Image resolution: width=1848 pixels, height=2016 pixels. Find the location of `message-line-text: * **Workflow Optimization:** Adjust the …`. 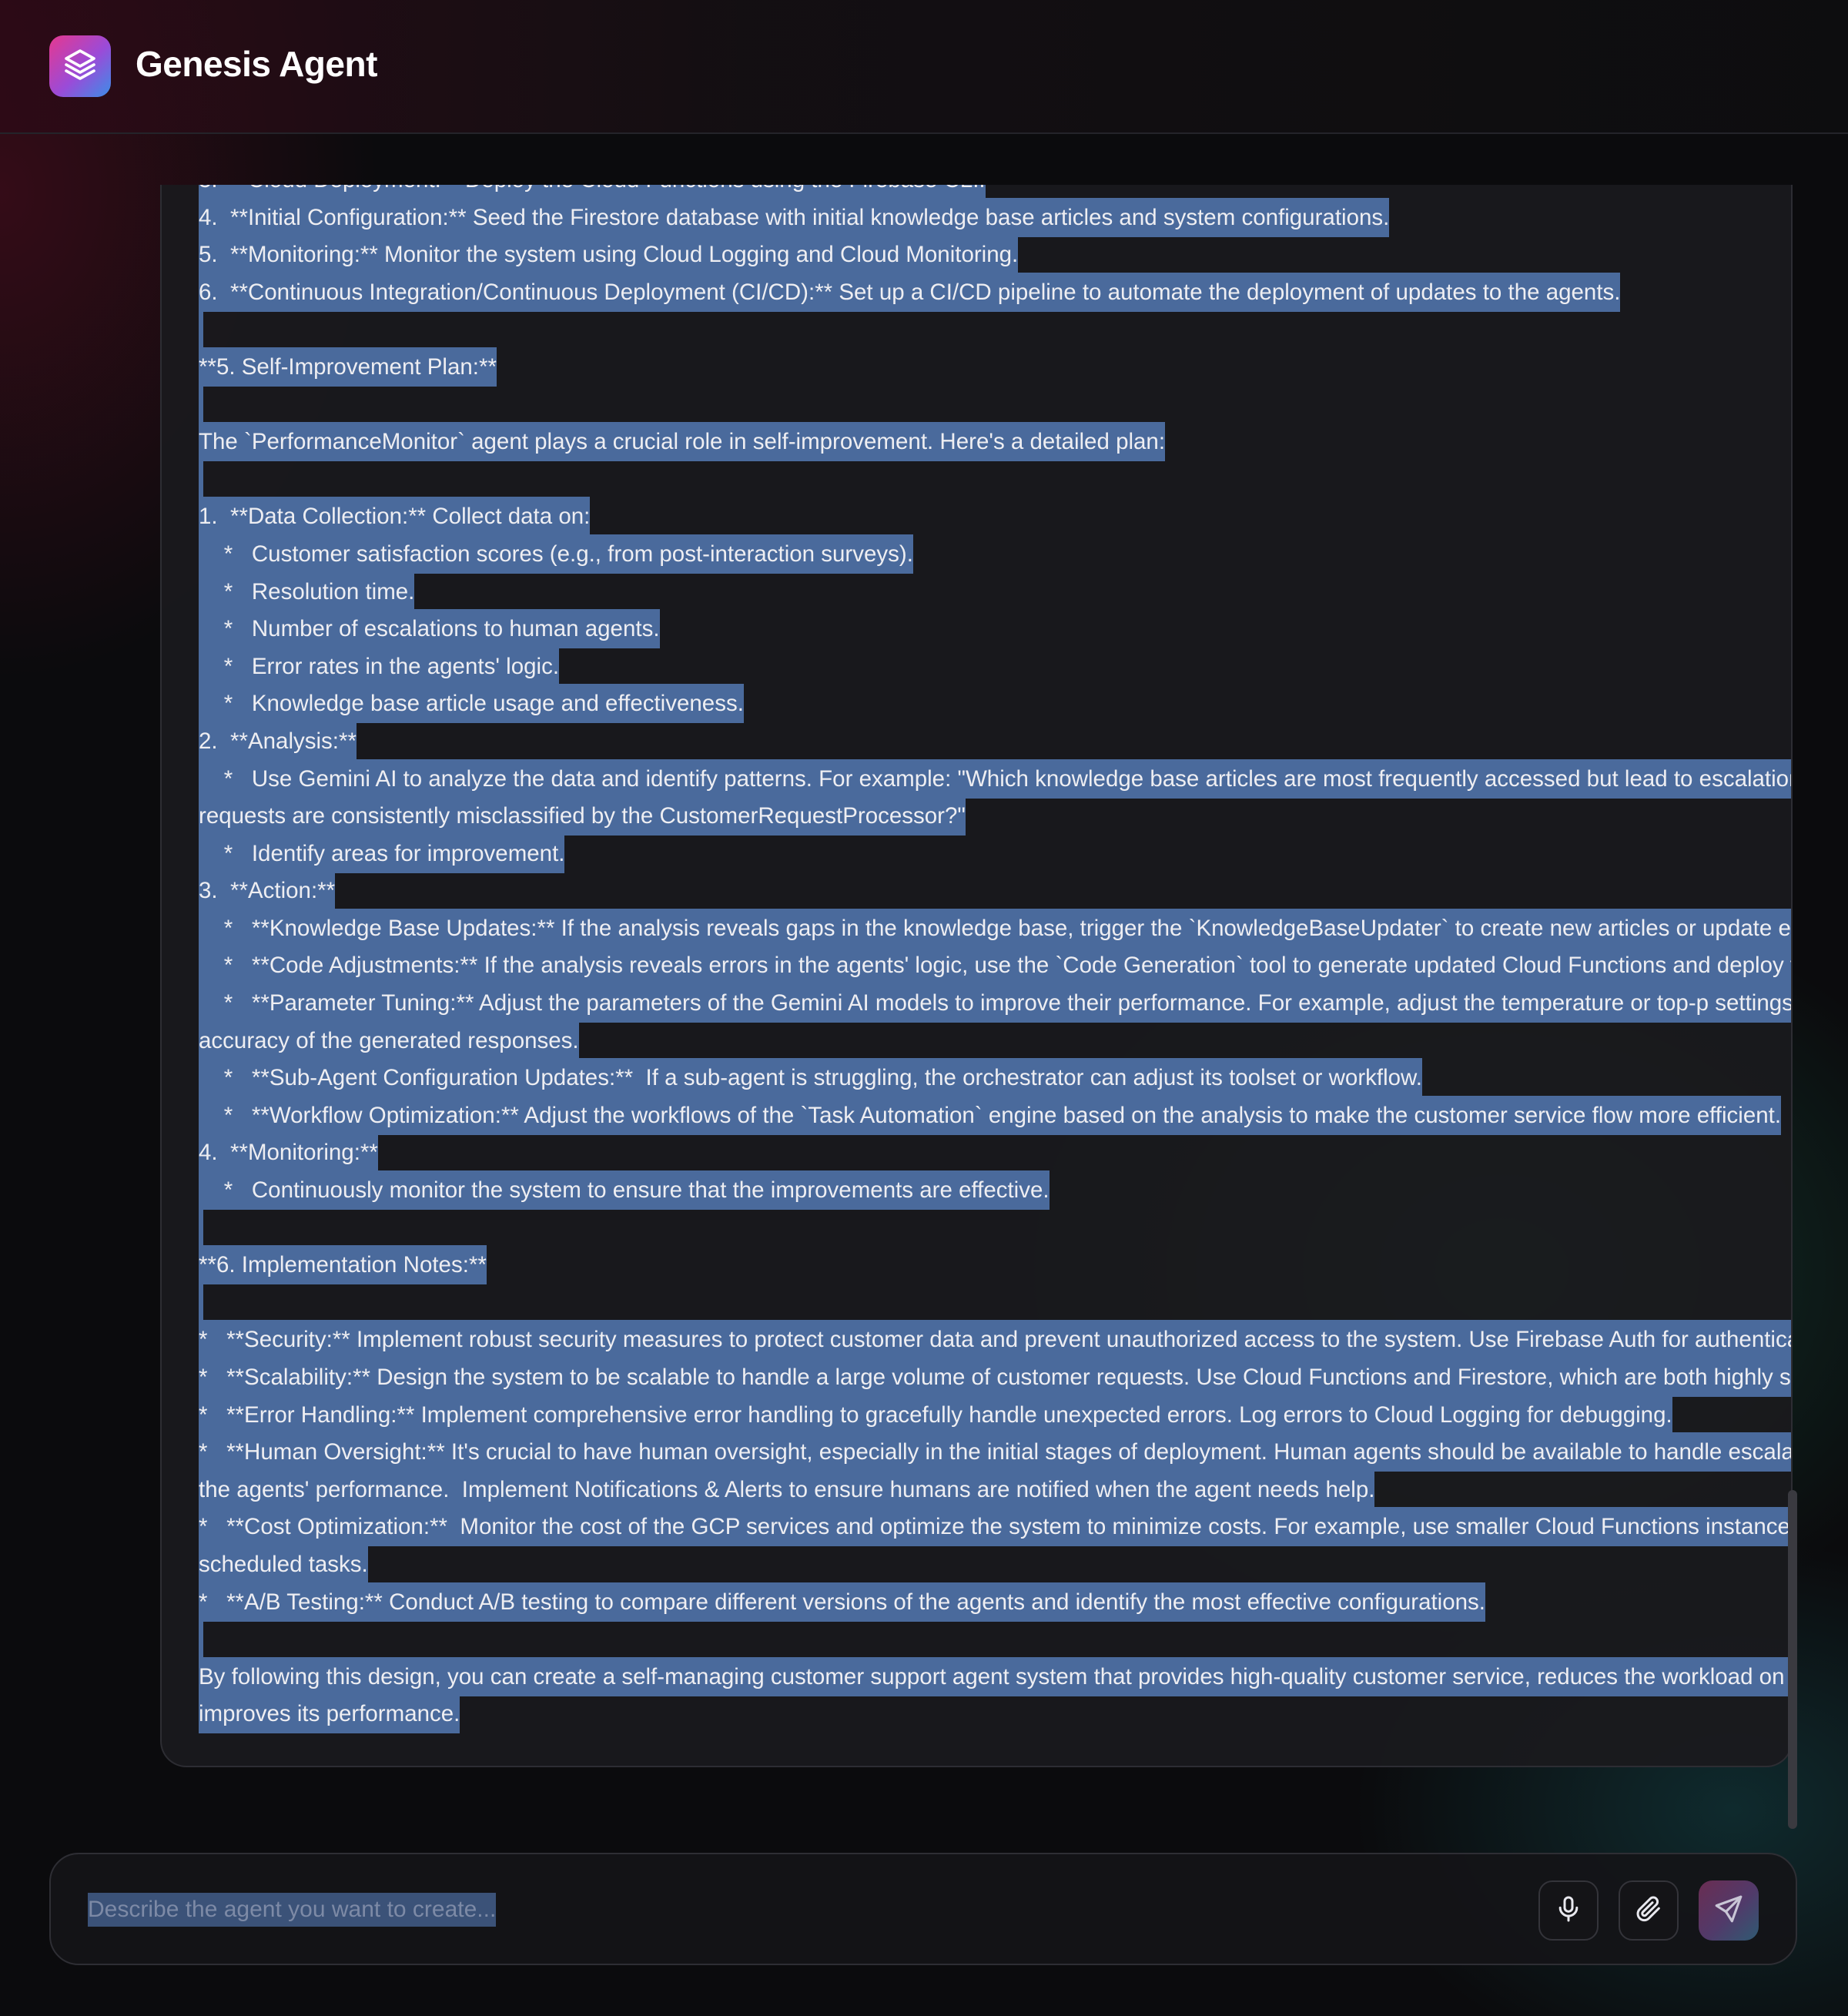

message-line-text: * **Workflow Optimization:** Adjust the … is located at coordinates (990, 1115).